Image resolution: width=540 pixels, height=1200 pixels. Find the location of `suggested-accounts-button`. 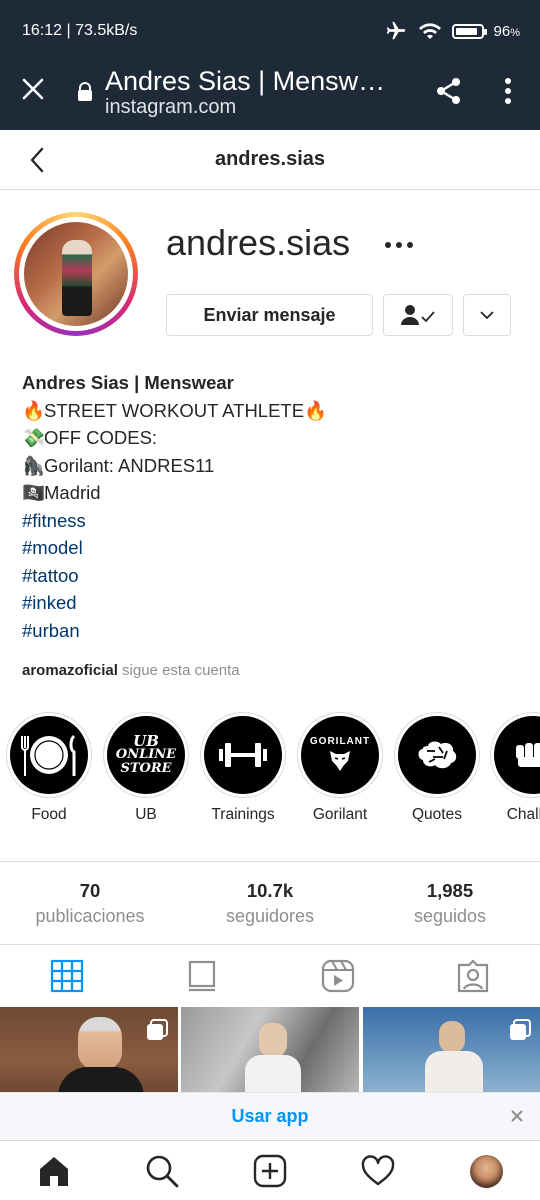

suggested-accounts-button is located at coordinates (487, 315).